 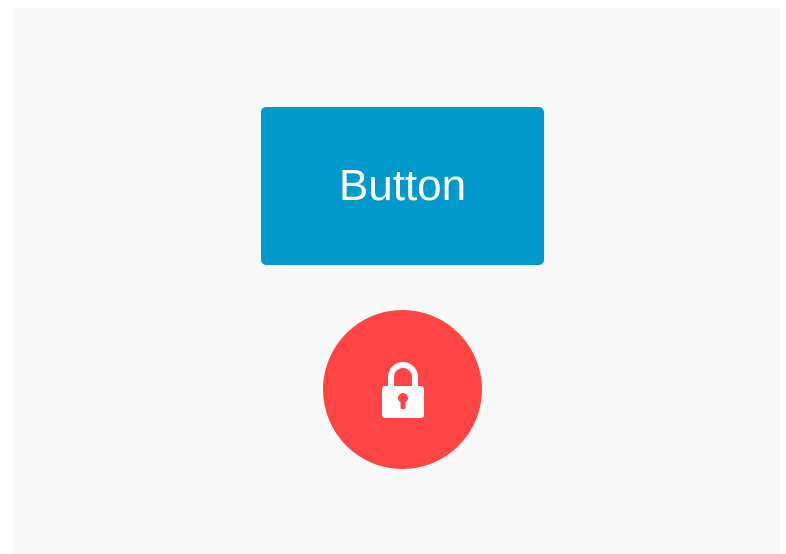 I want to click on lock-button, so click(x=402, y=389).